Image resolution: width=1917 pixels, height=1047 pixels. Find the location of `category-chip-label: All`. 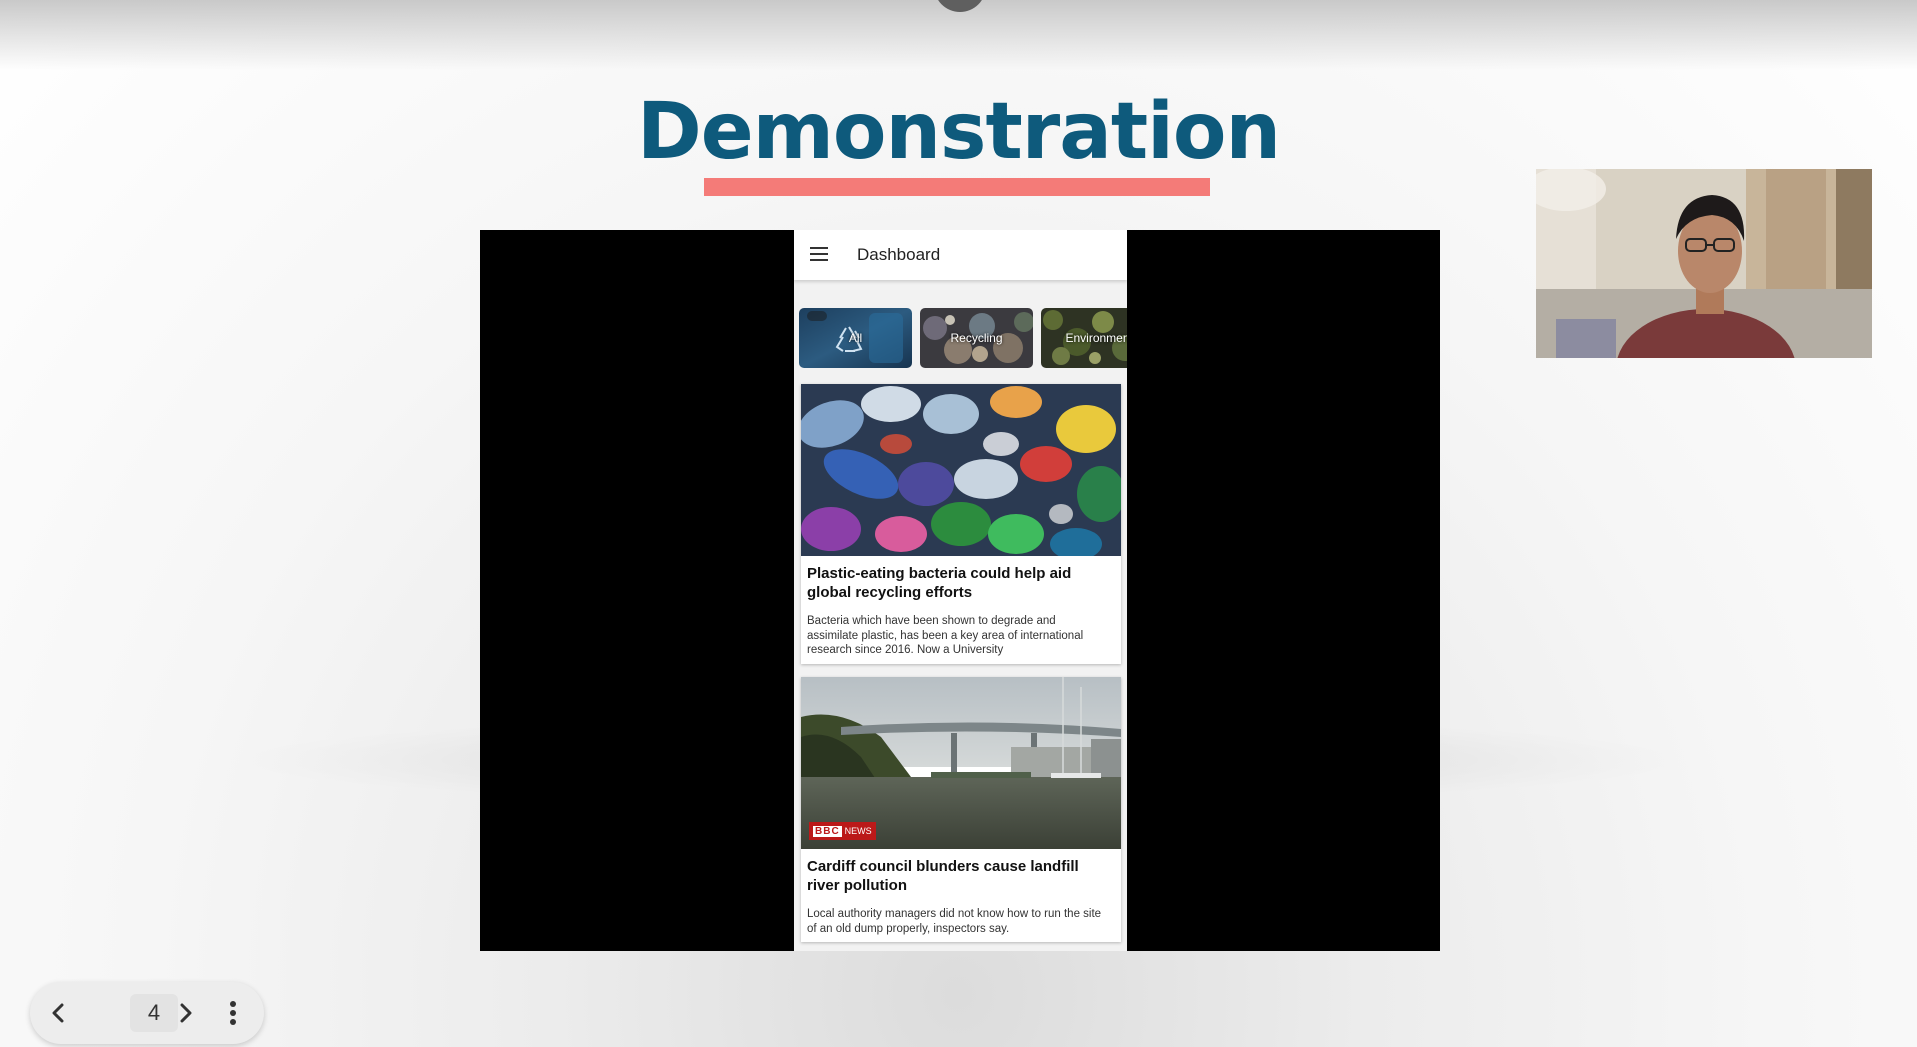

category-chip-label: All is located at coordinates (855, 338).